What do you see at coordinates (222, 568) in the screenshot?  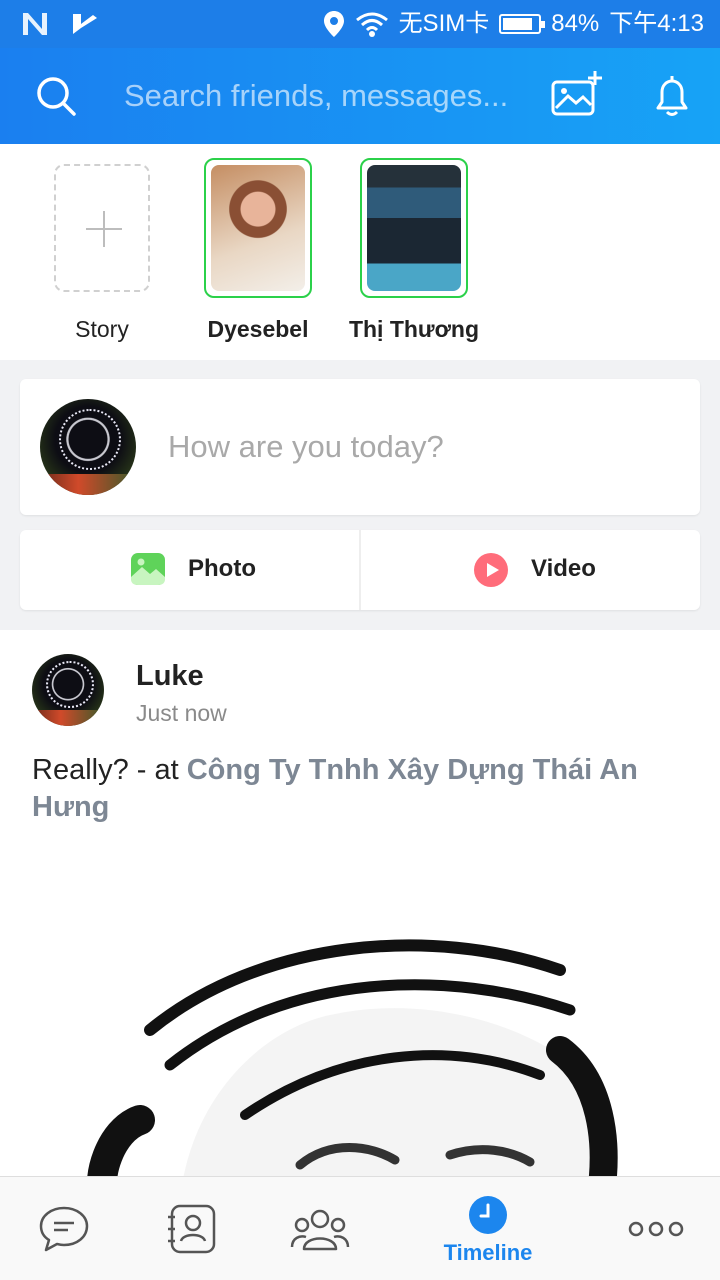 I see `photo-label: Photo` at bounding box center [222, 568].